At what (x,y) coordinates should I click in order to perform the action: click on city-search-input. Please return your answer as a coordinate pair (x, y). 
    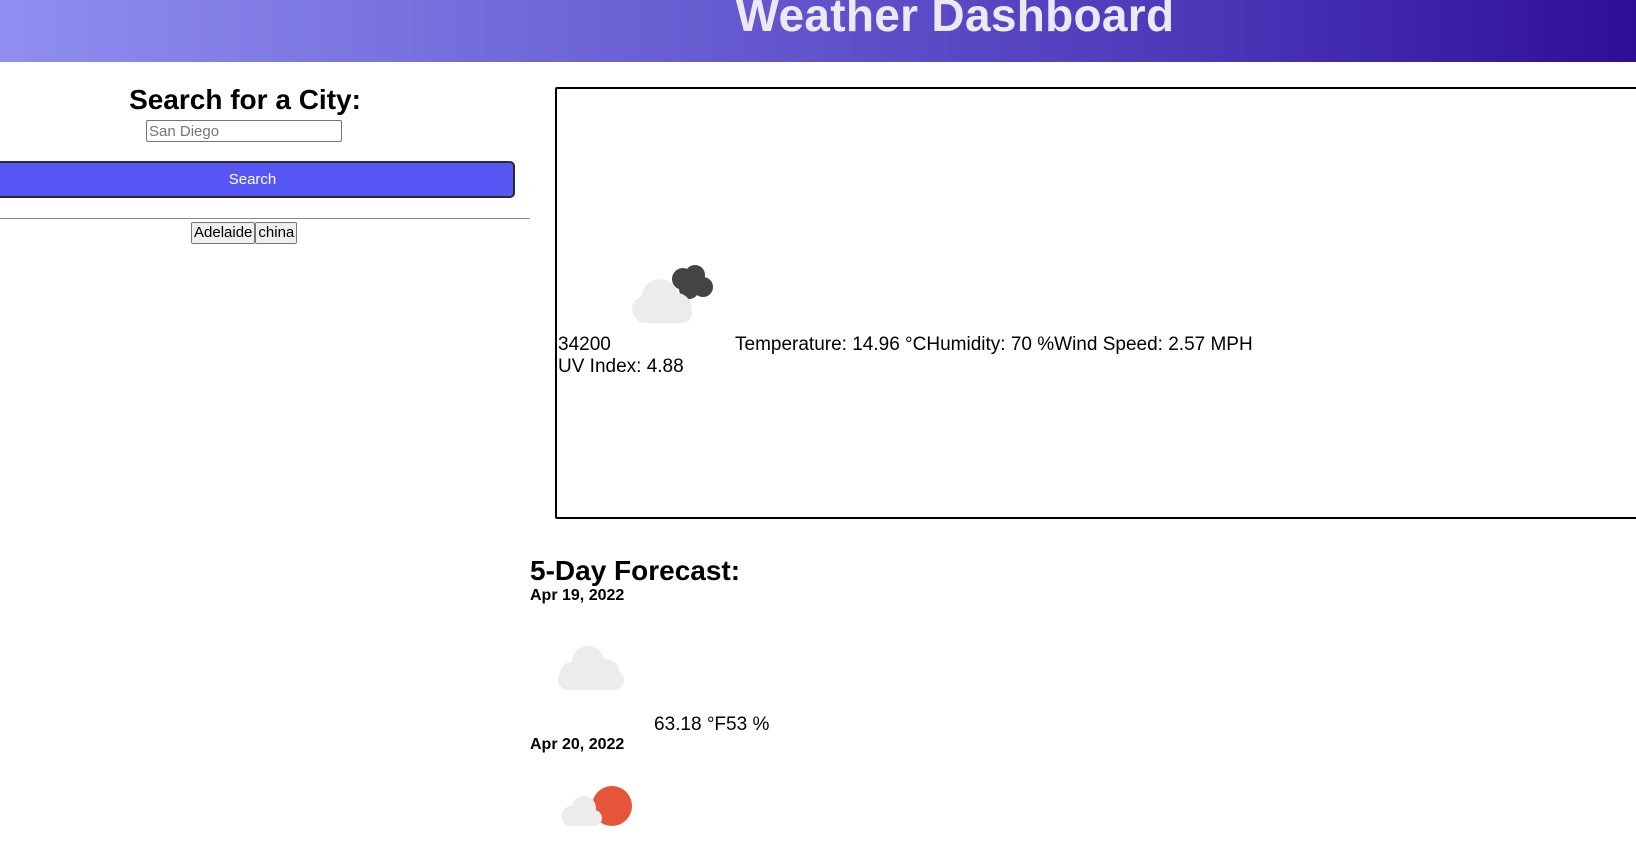
    Looking at the image, I should click on (244, 131).